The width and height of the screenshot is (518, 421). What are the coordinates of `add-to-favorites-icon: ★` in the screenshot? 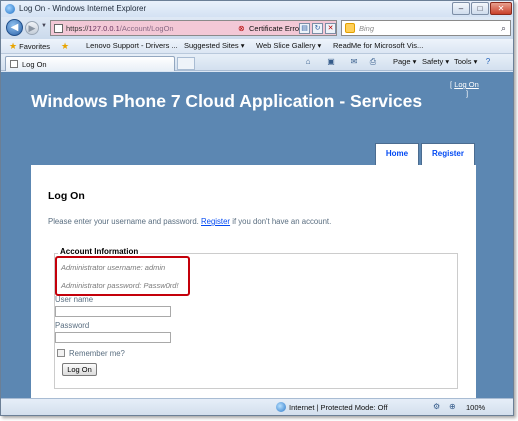 It's located at (65, 46).